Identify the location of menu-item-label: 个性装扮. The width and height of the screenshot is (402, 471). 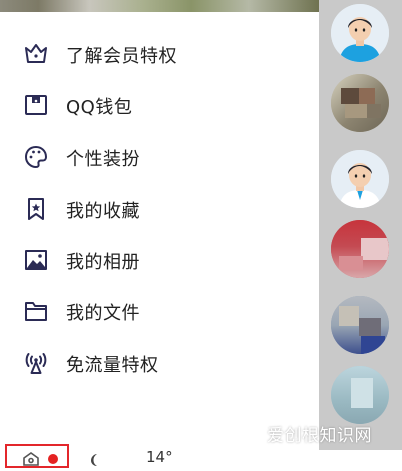
(103, 159).